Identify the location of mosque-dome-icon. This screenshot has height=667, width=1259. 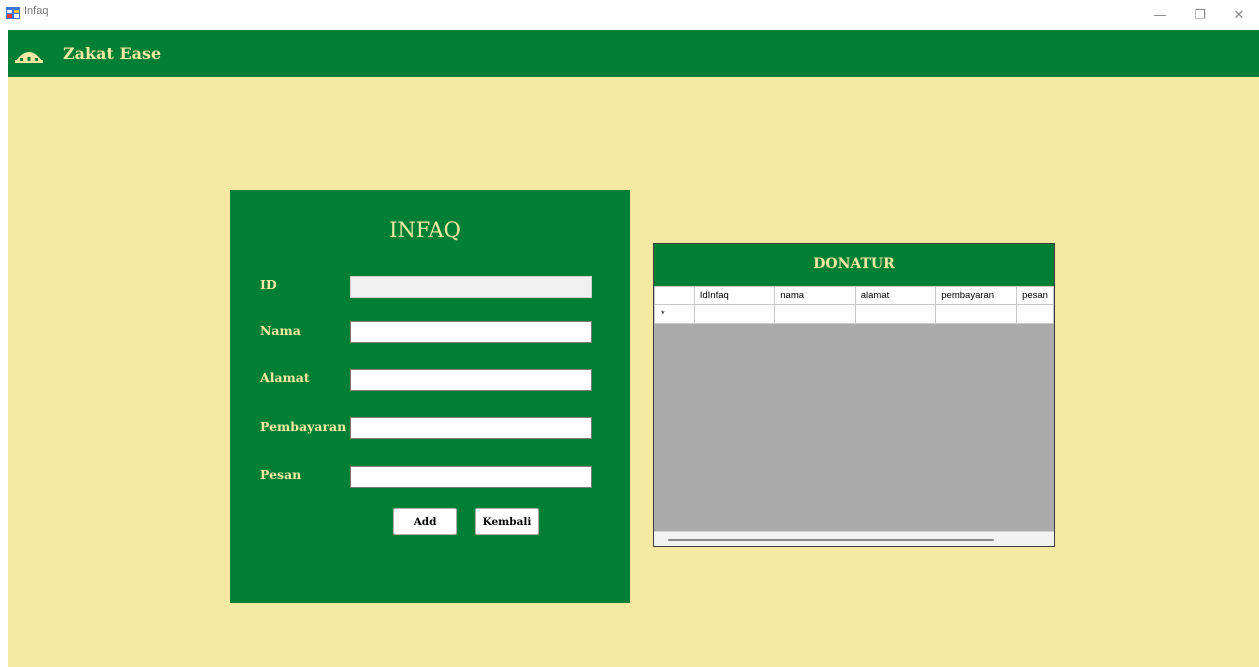
(29, 57).